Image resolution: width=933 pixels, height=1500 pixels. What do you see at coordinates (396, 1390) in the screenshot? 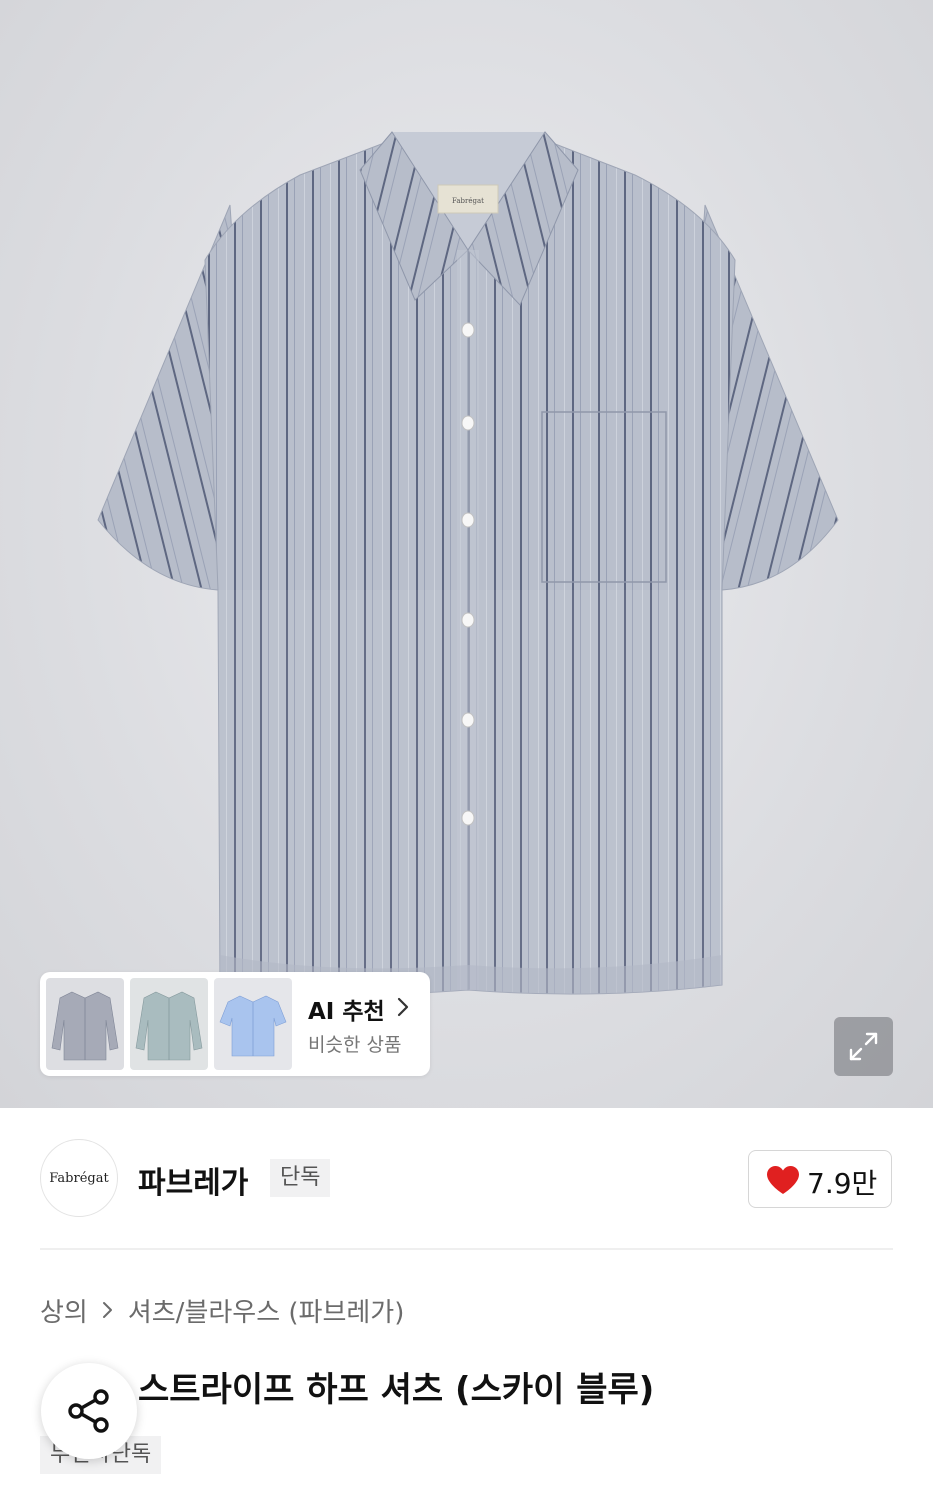
I see `product-title-text: 스트라이프 하프 셔츠 (스카이 블루)` at bounding box center [396, 1390].